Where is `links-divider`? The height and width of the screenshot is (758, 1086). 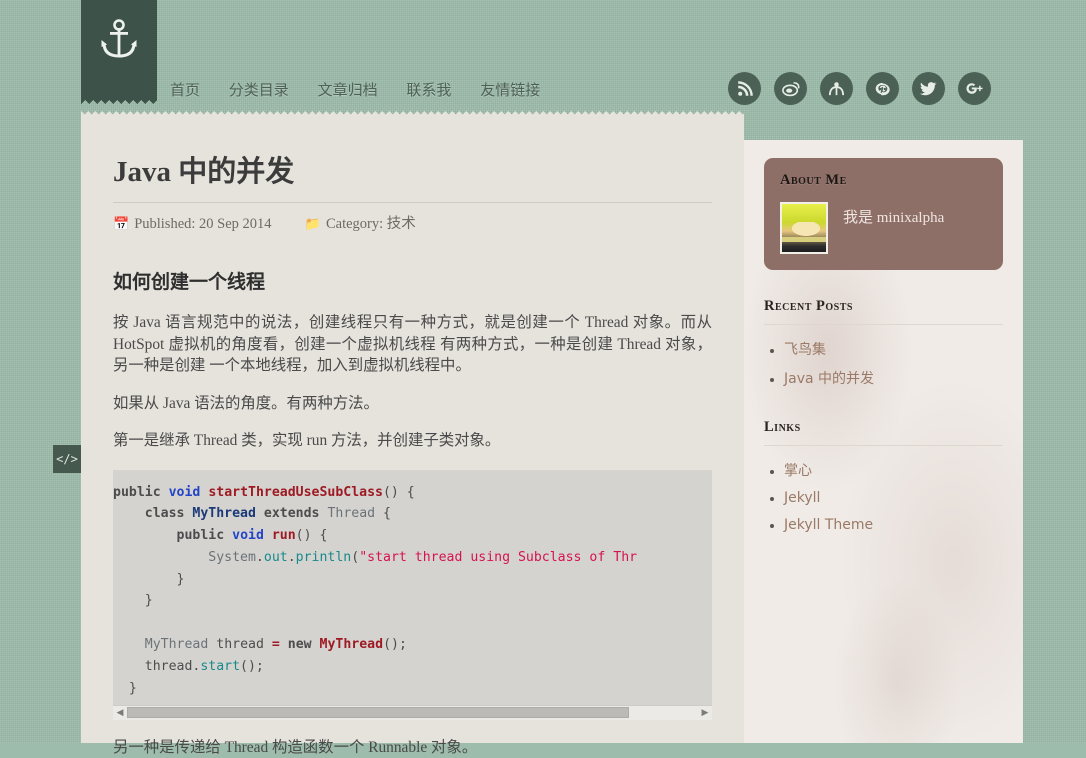 links-divider is located at coordinates (883, 445).